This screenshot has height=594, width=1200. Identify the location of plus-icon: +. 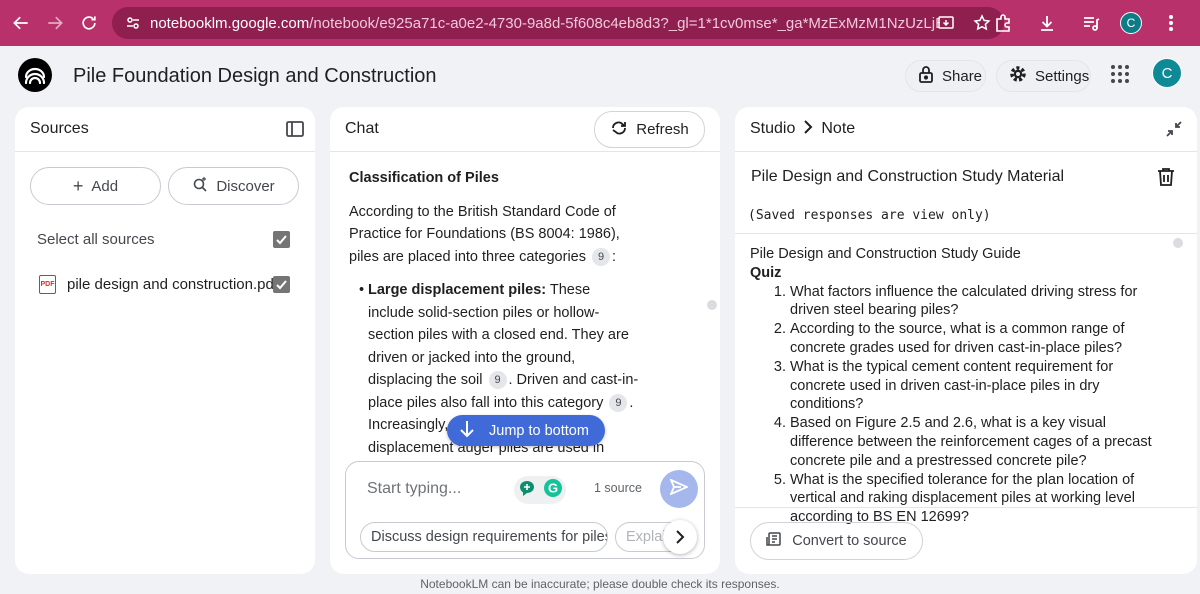
(78, 186).